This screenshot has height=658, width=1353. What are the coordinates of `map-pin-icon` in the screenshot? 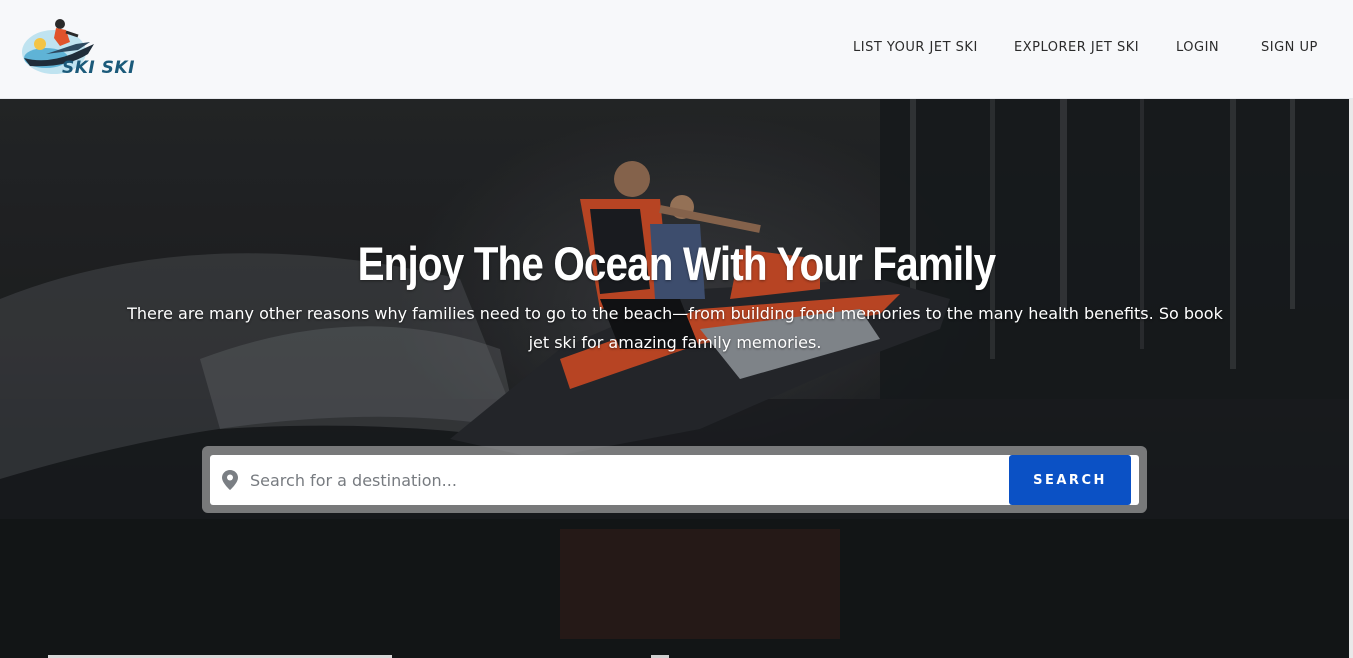 It's located at (230, 480).